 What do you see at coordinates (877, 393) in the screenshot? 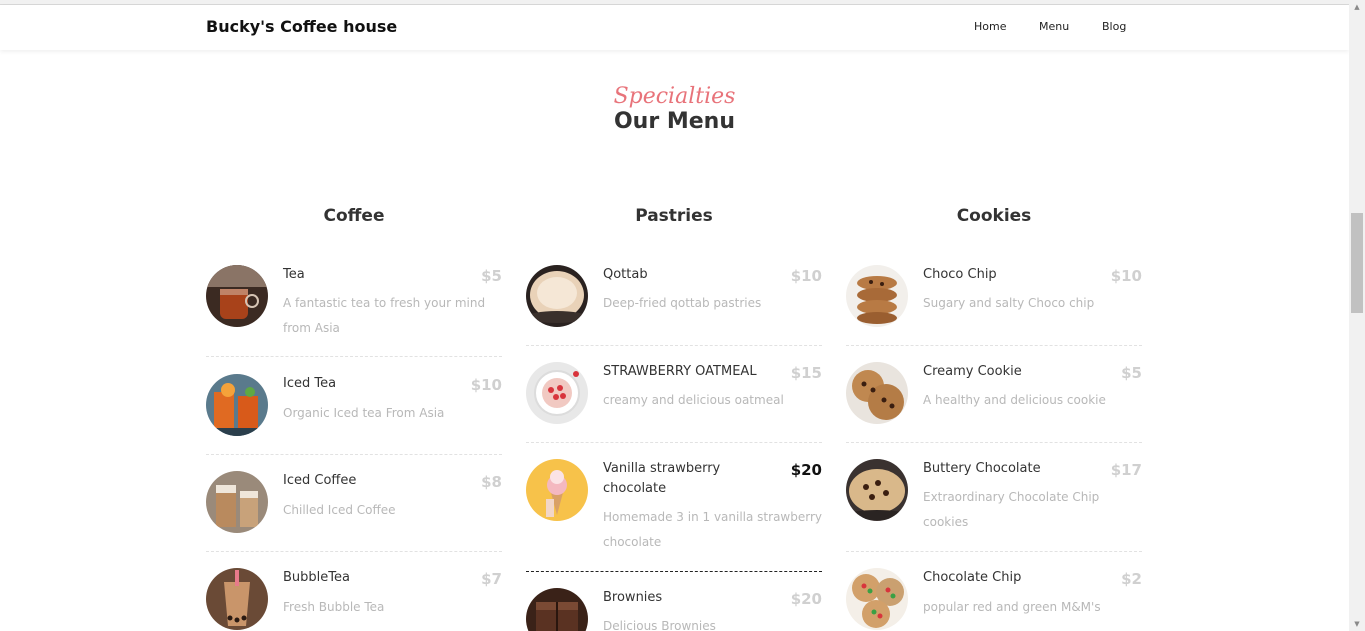
I see `creamy-cookie-image` at bounding box center [877, 393].